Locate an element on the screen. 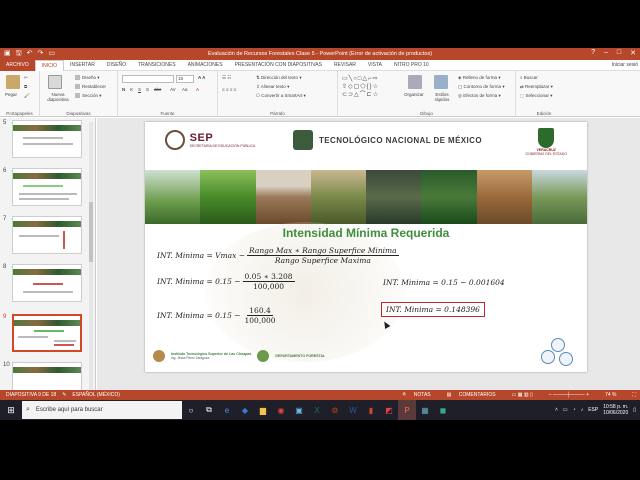 Image resolution: width=640 pixels, height=480 pixels. underline-icon: S is located at coordinates (139, 89).